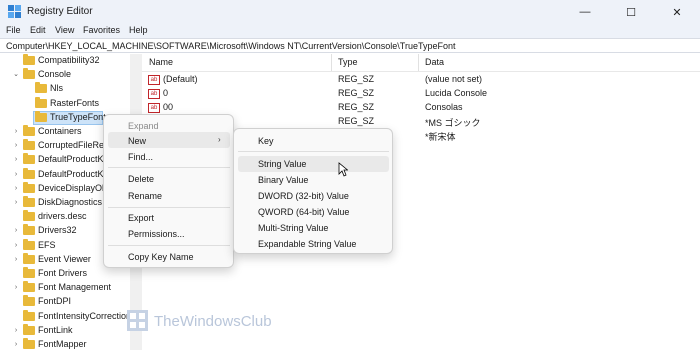  What do you see at coordinates (677, 12) in the screenshot?
I see `close-button: ✕` at bounding box center [677, 12].